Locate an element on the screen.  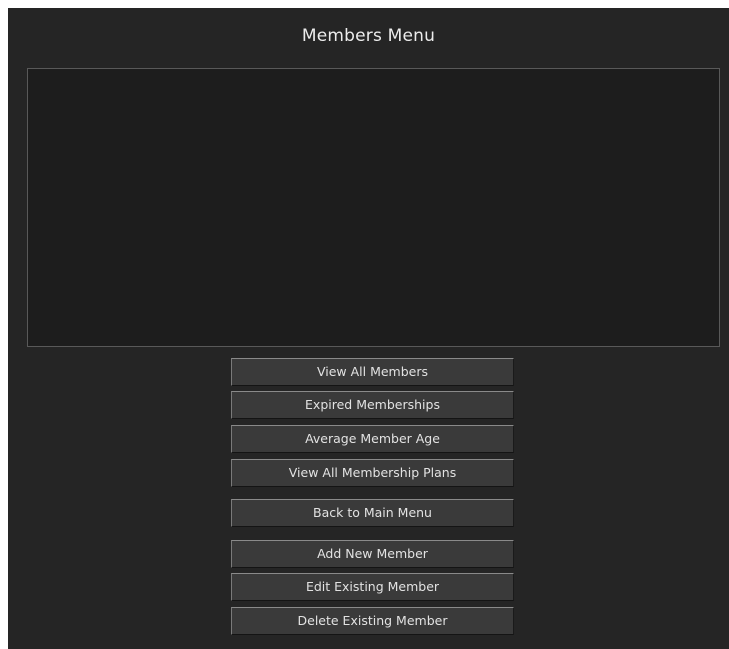
add-new-member-button: Add New Member is located at coordinates (372, 554).